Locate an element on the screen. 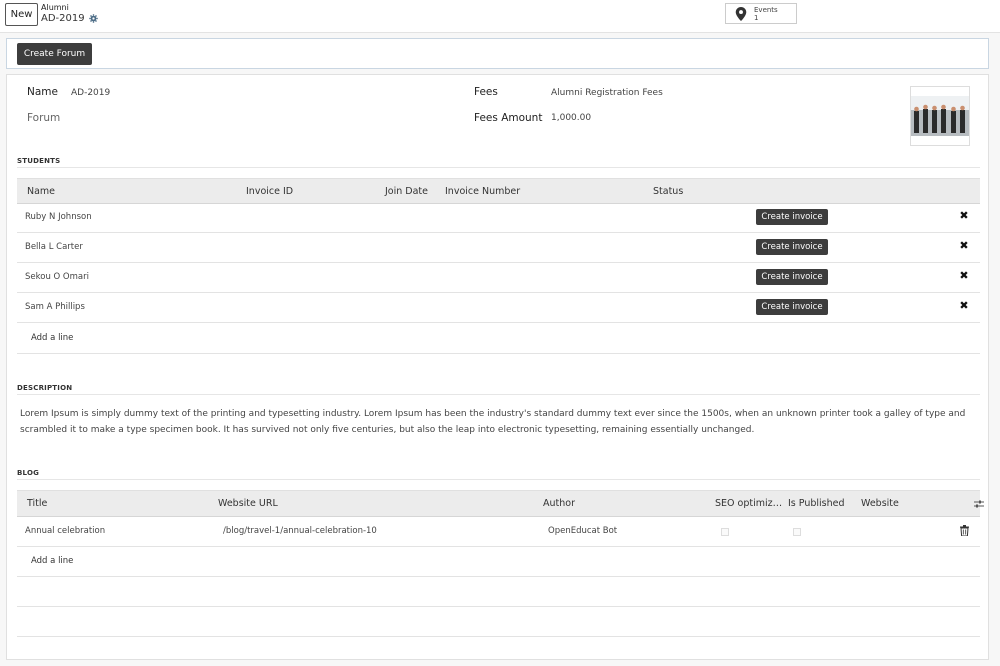  is-published-checkbox is located at coordinates (797, 532).